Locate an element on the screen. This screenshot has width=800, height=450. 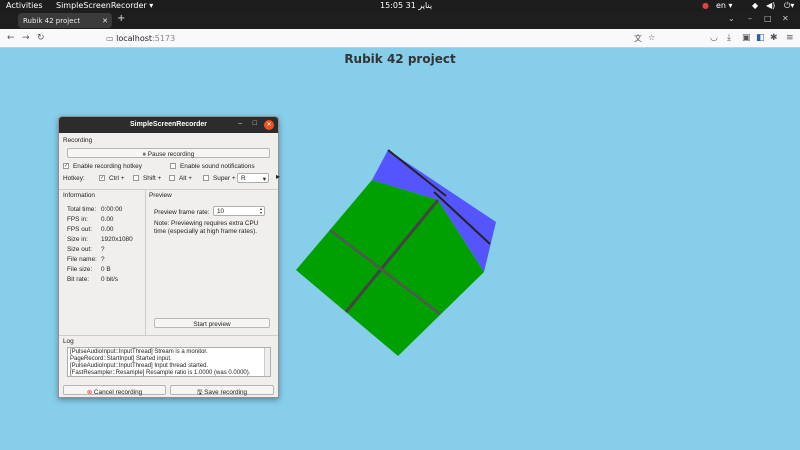
pause-icon: ⏸ is located at coordinates (144, 154).